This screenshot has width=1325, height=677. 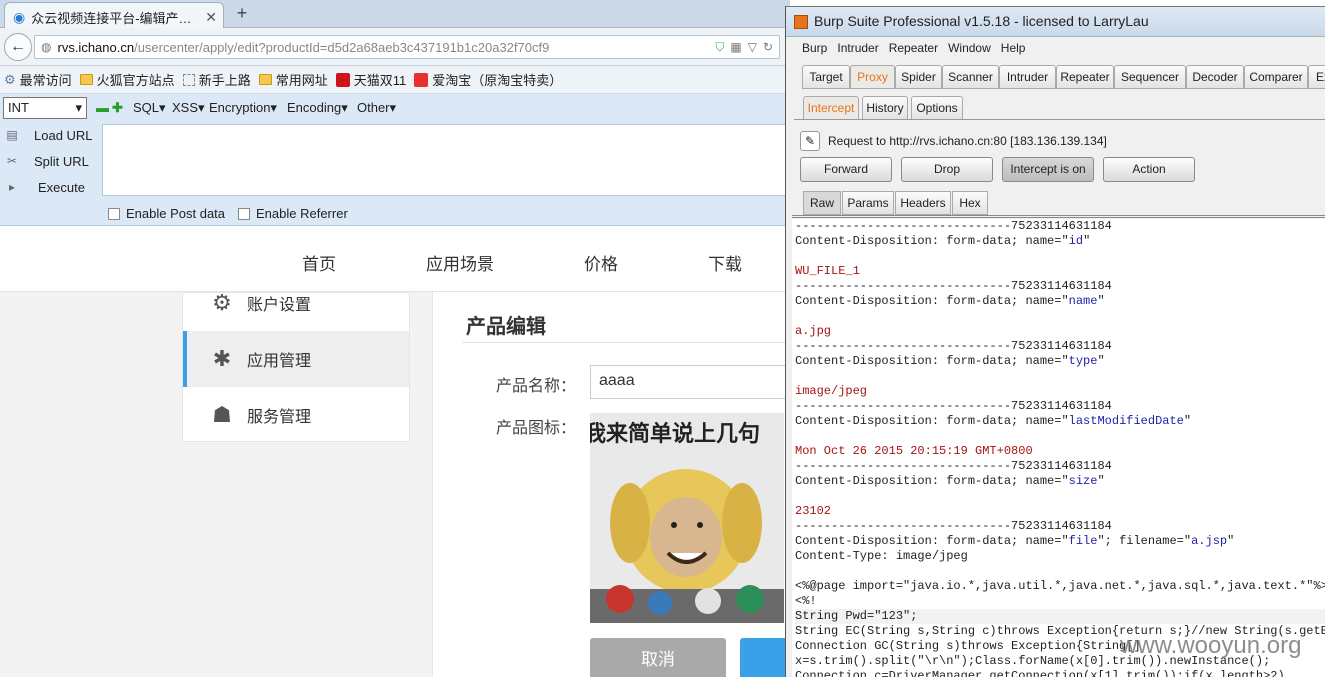 What do you see at coordinates (244, 213) in the screenshot?
I see `checkbox-box` at bounding box center [244, 213].